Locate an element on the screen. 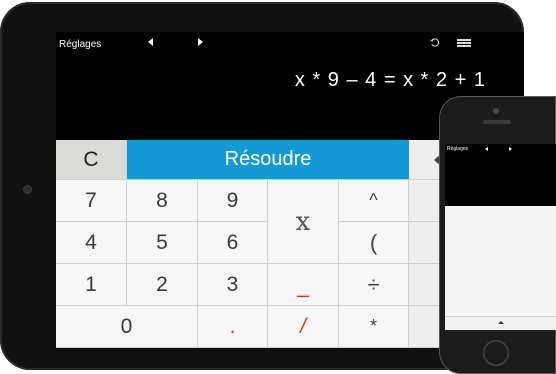 This screenshot has height=374, width=556. iphone-home-button is located at coordinates (496, 353).